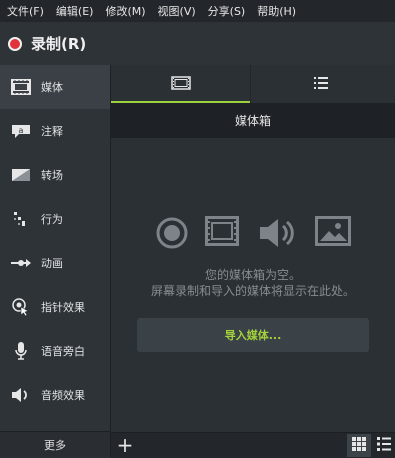  Describe the element at coordinates (197, 44) in the screenshot. I see `record-bar: 录制(R)` at that location.